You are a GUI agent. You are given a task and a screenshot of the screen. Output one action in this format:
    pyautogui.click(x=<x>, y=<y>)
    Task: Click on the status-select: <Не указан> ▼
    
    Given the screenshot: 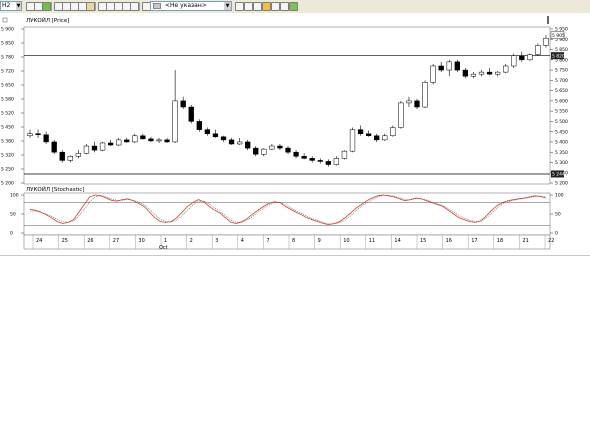 What is the action you would take?
    pyautogui.click(x=191, y=6)
    